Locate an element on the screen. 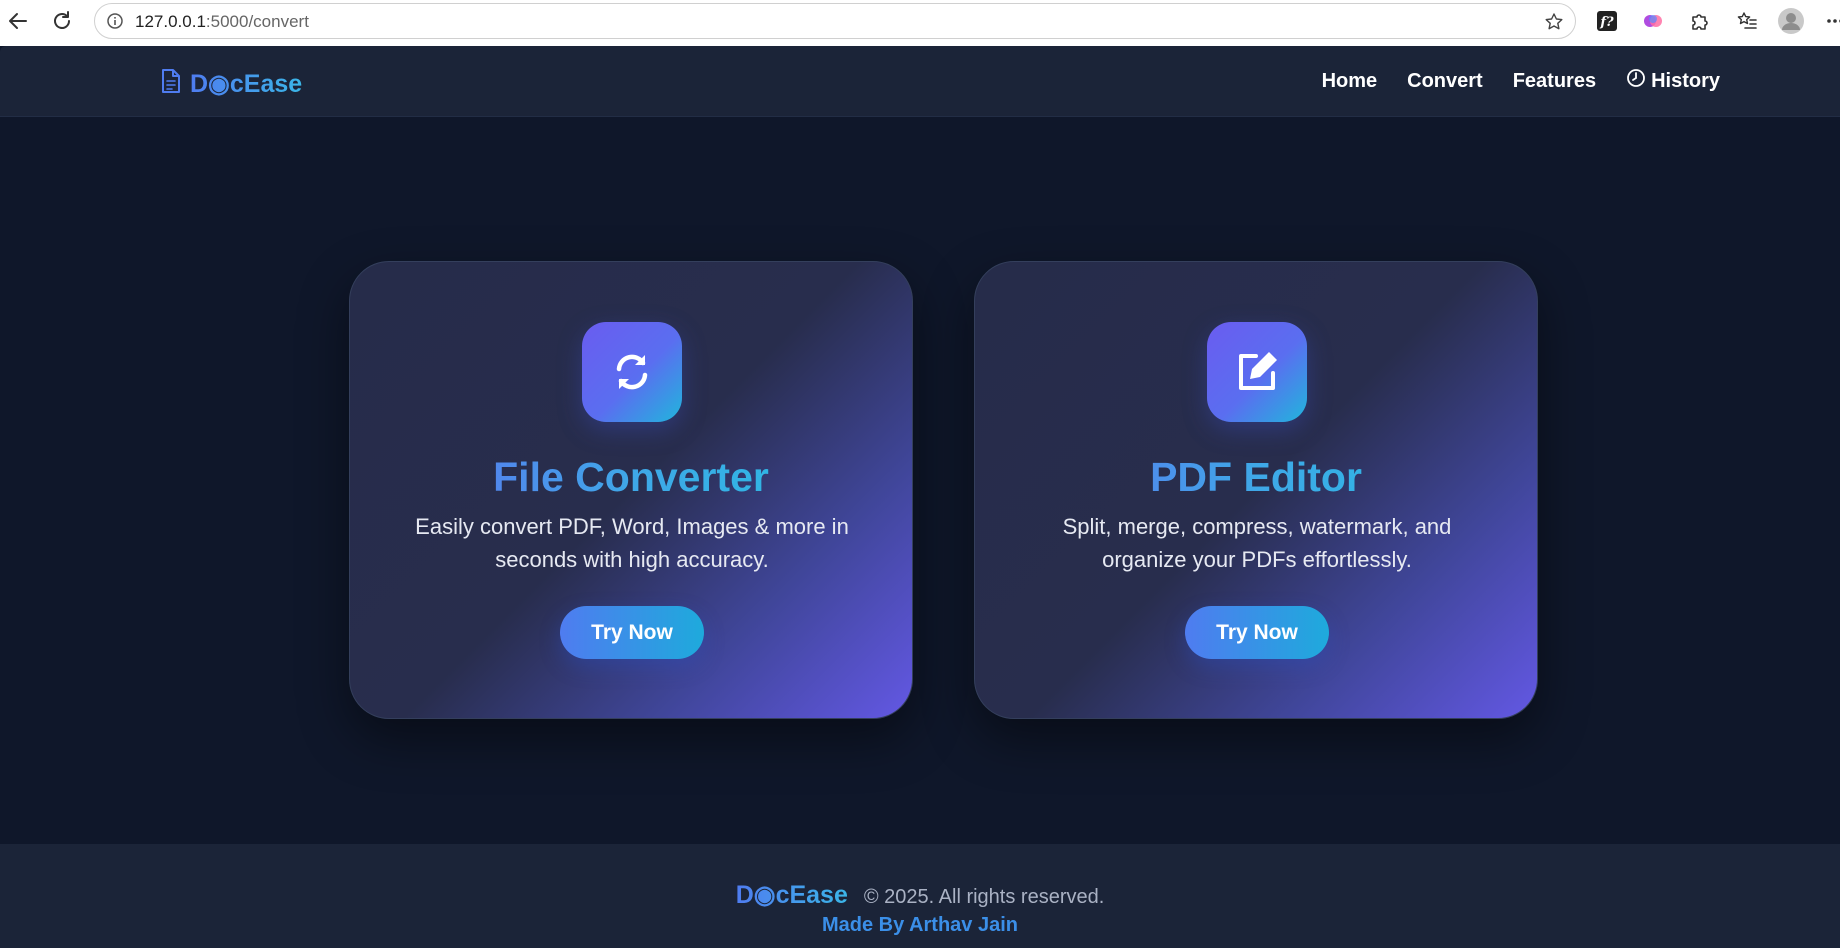 This screenshot has height=948, width=1840. more-options-icon is located at coordinates (1831, 21).